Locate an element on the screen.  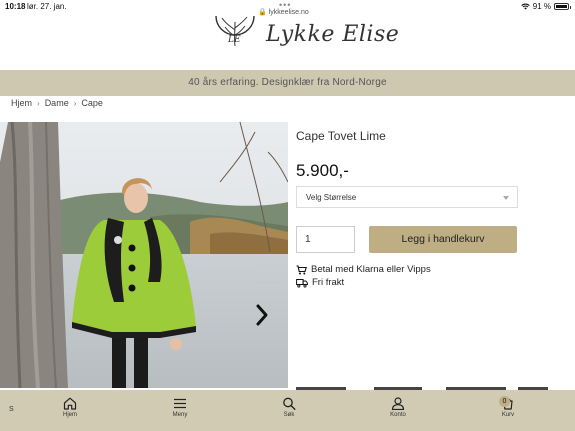
size-select: Velg Størrelse is located at coordinates (407, 197).